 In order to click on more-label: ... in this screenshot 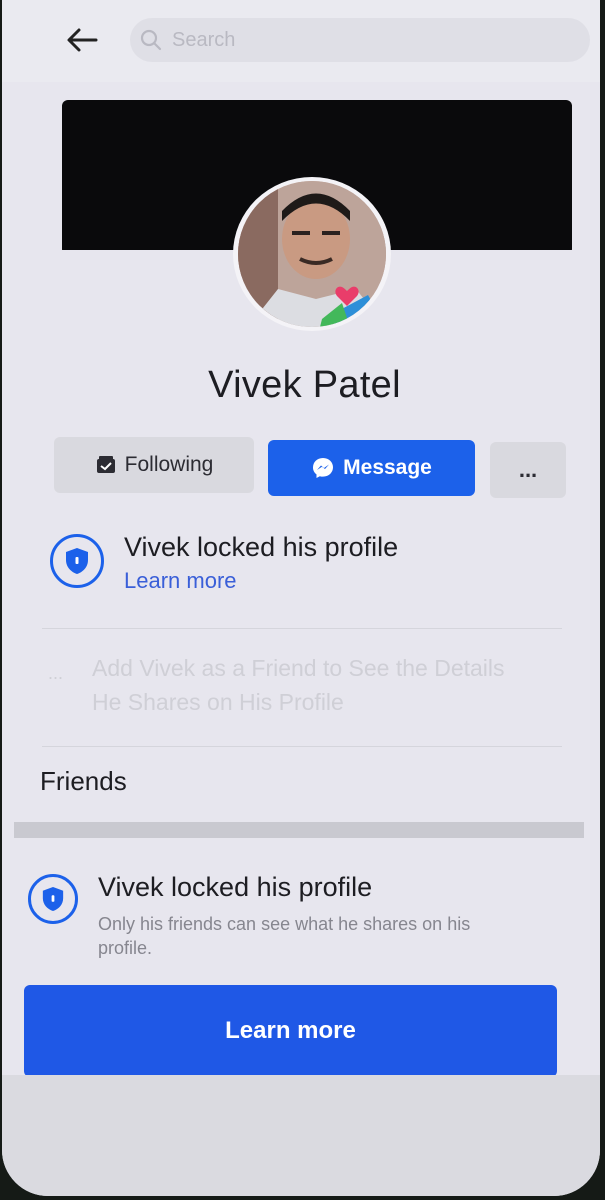, I will do `click(528, 469)`.